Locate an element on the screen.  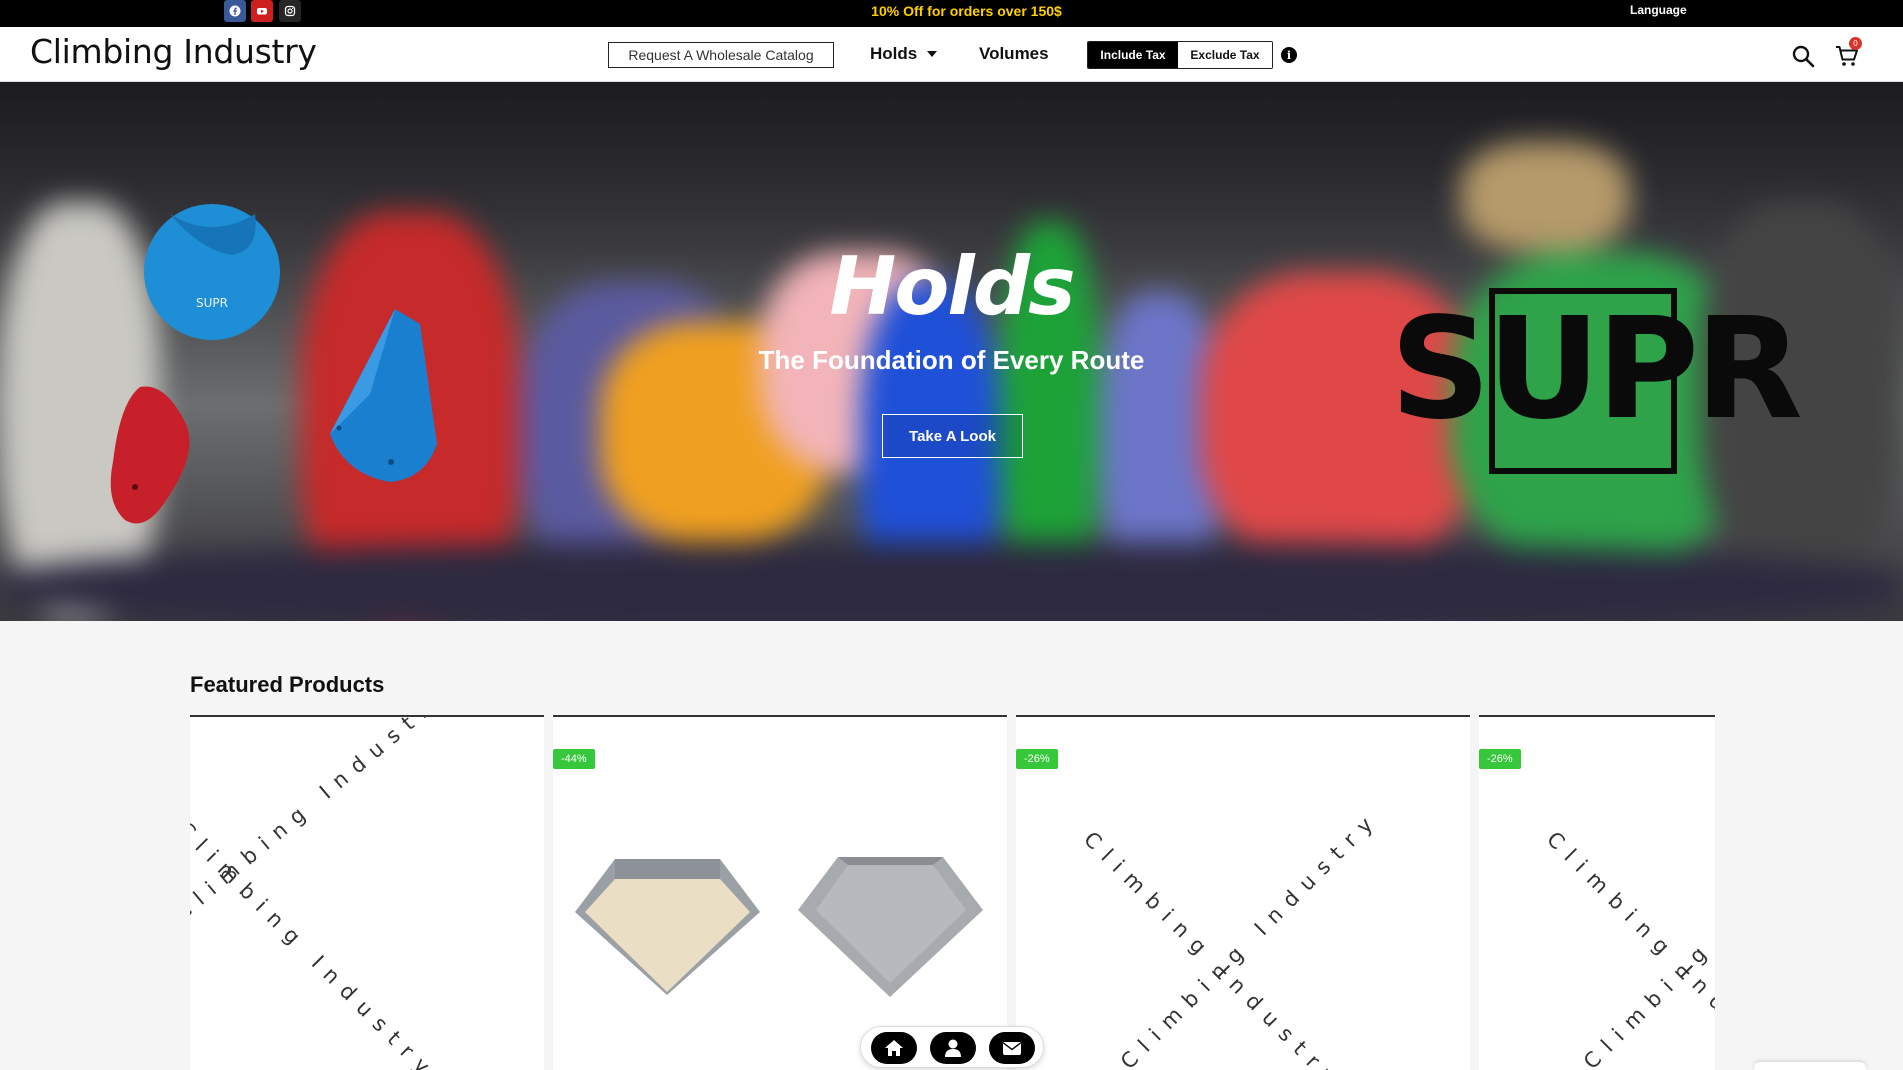
wooden-volume-image is located at coordinates (667, 927).